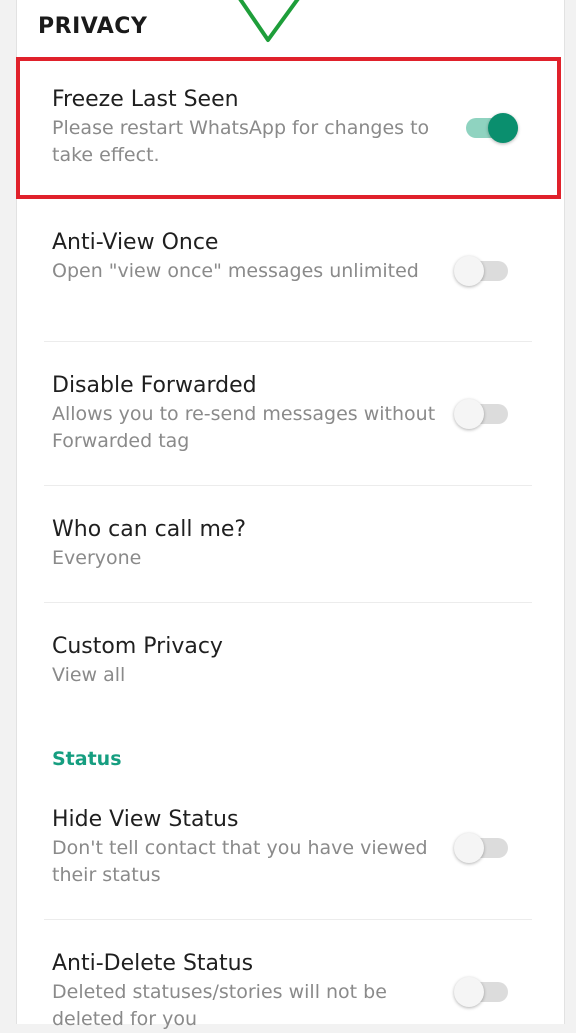  What do you see at coordinates (89, 675) in the screenshot?
I see `setting-value: View all` at bounding box center [89, 675].